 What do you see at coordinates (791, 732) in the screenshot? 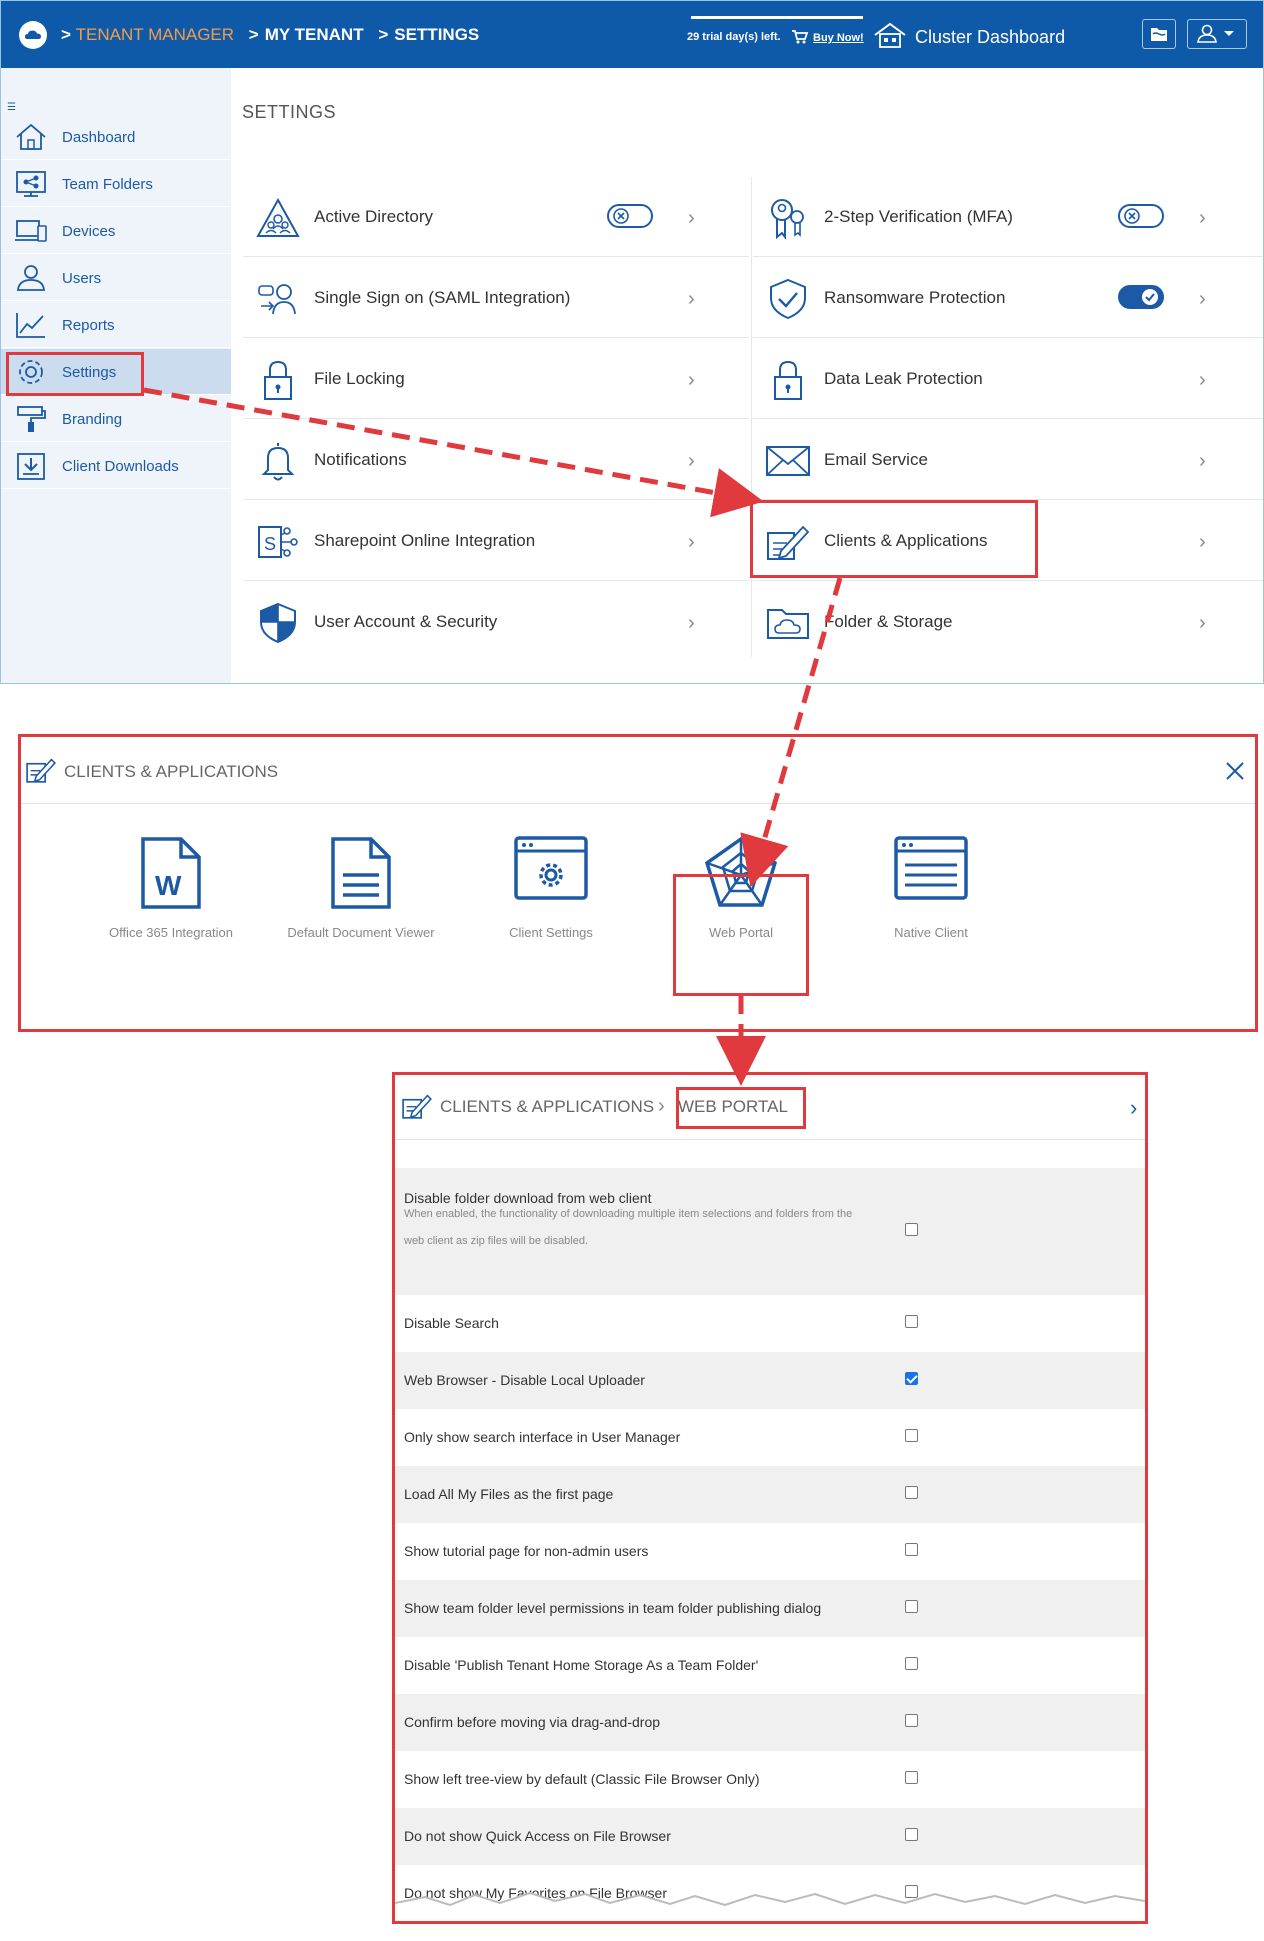
I see `arrow-clients-to-web-portal` at bounding box center [791, 732].